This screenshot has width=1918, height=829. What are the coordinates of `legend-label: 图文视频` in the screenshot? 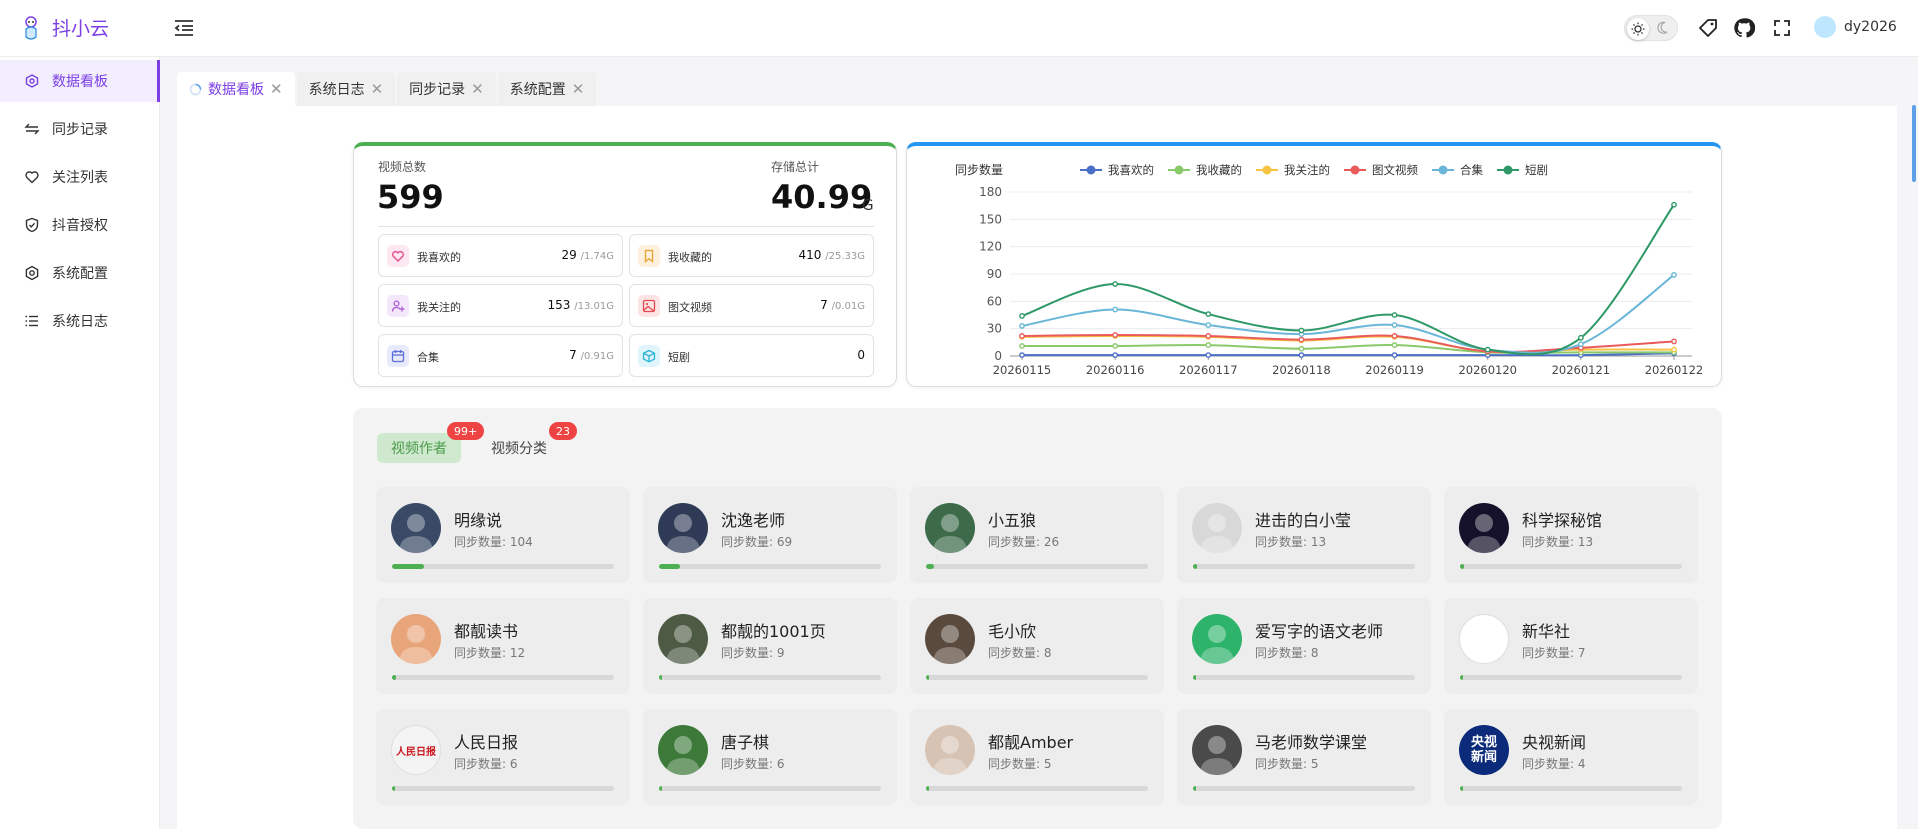 It's located at (1395, 170).